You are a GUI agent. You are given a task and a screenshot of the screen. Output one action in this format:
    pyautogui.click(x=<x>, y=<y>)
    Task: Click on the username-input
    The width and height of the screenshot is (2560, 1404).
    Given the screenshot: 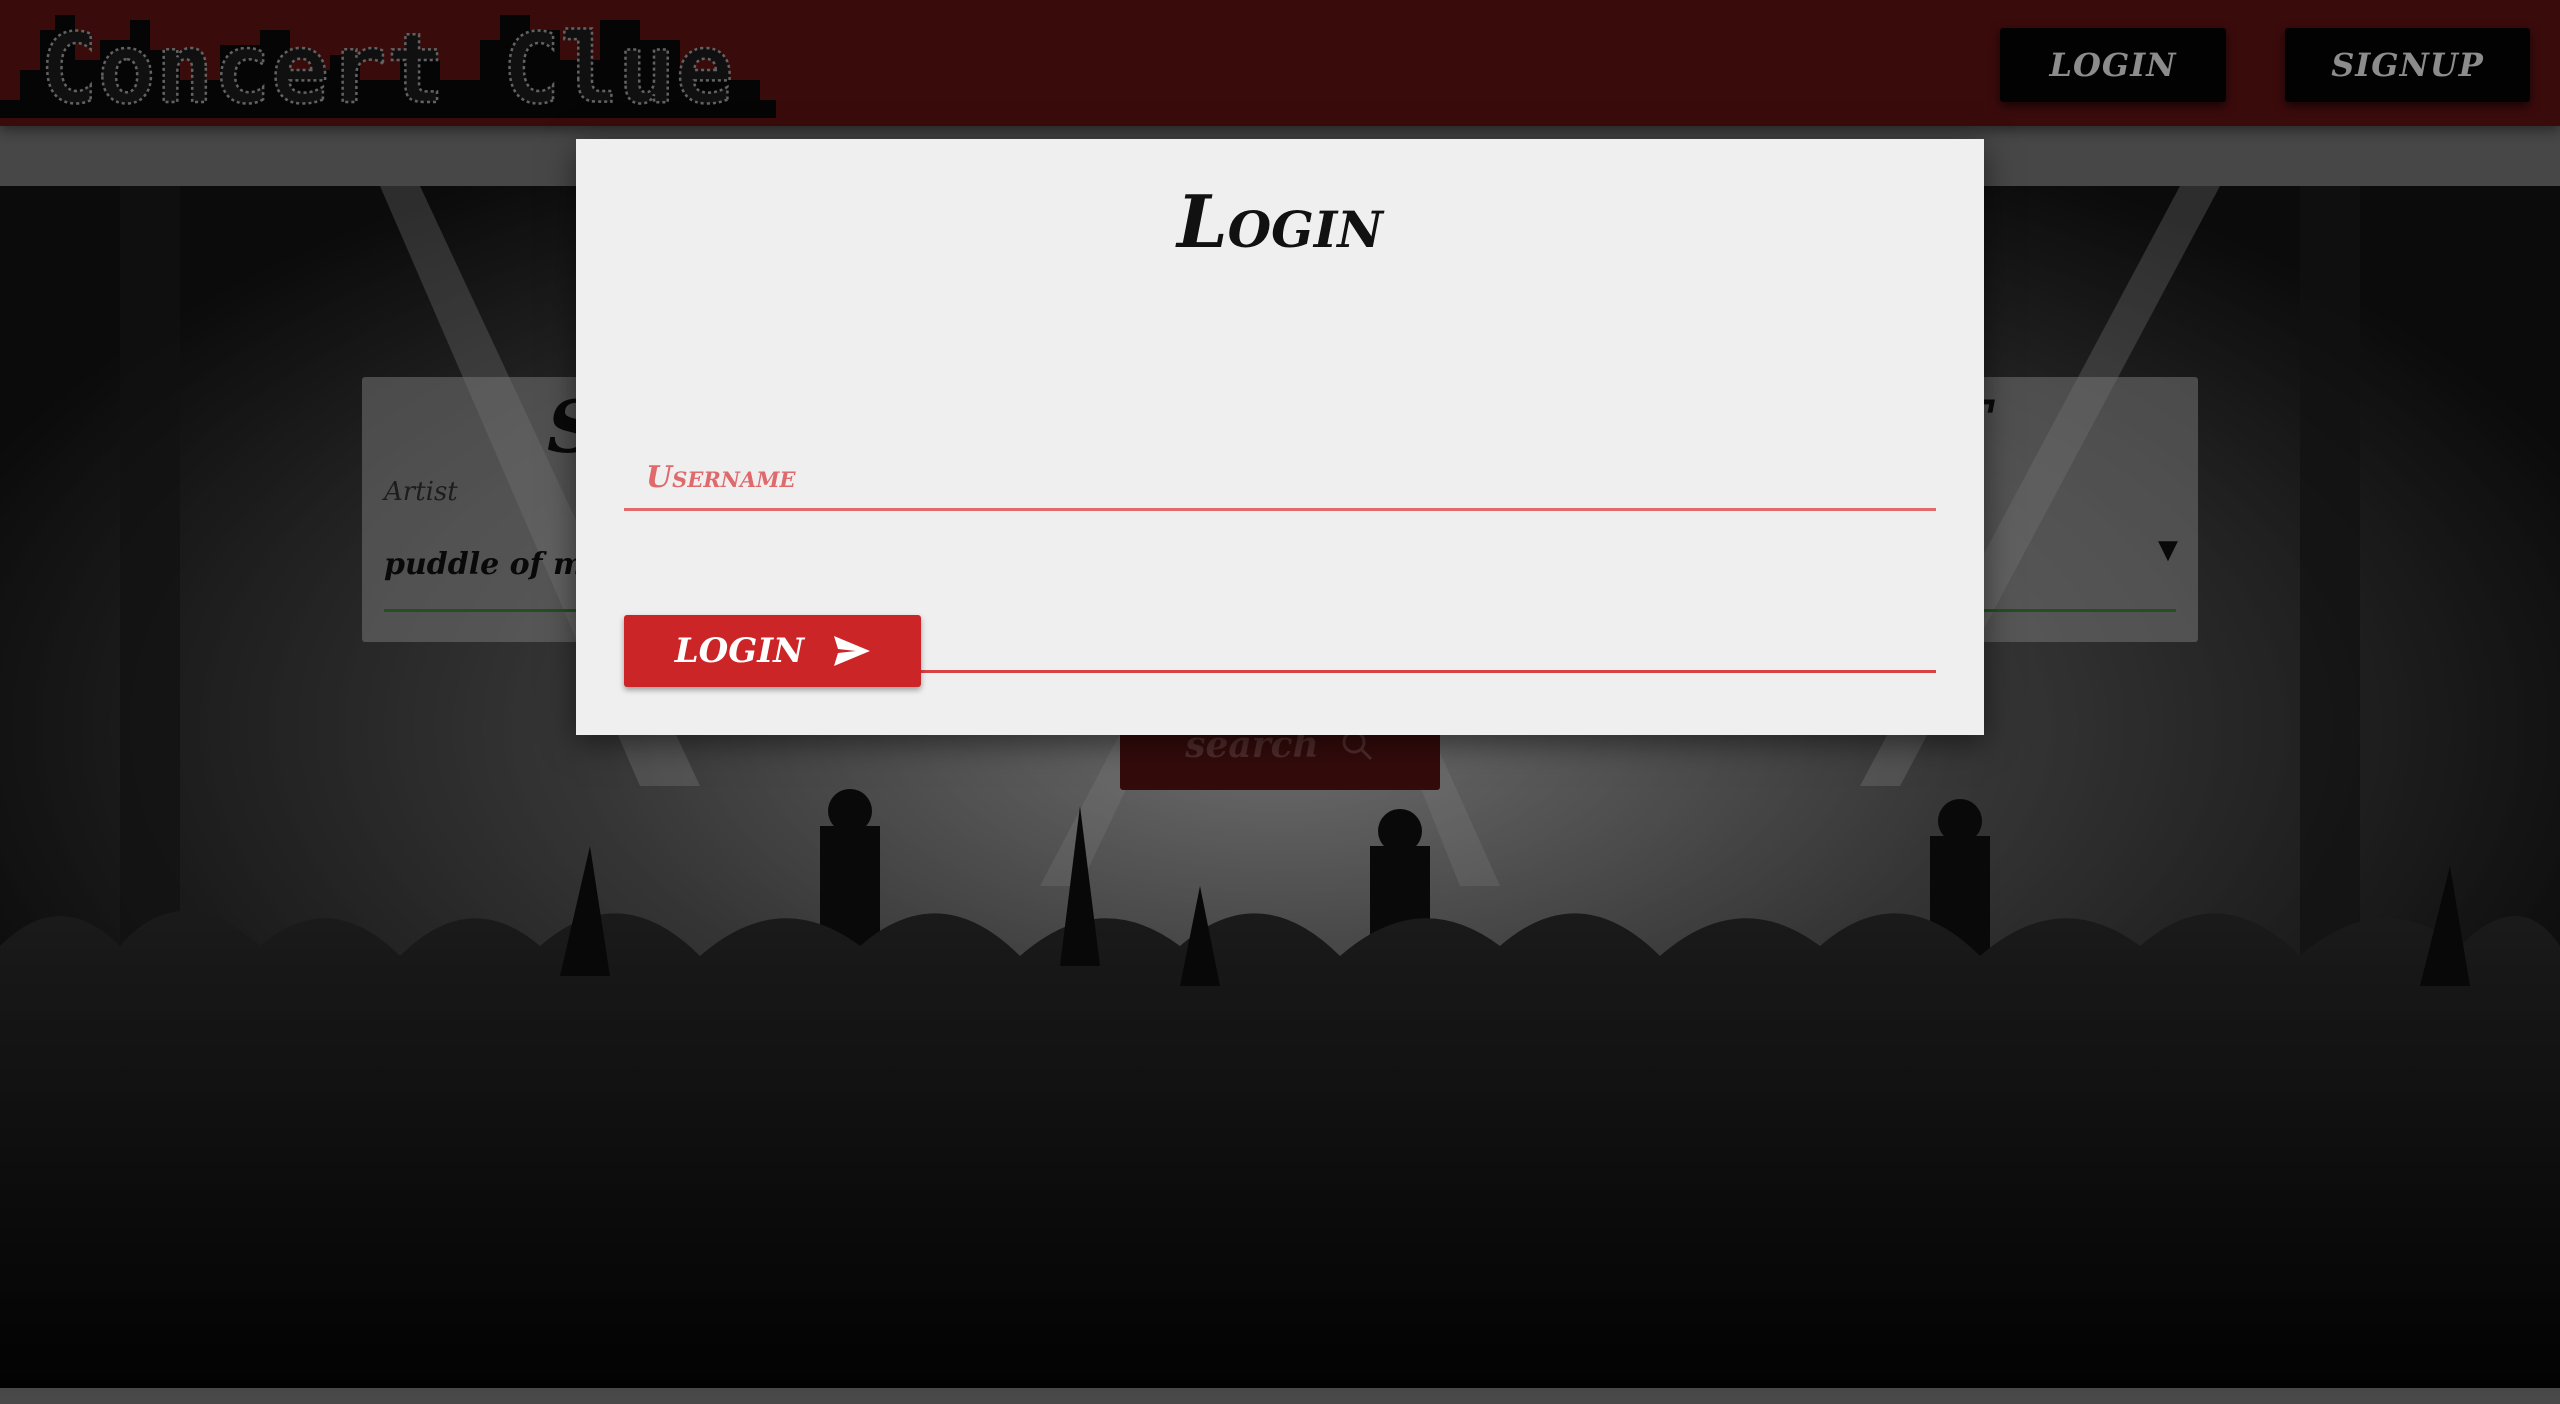 What is the action you would take?
    pyautogui.click(x=1280, y=477)
    